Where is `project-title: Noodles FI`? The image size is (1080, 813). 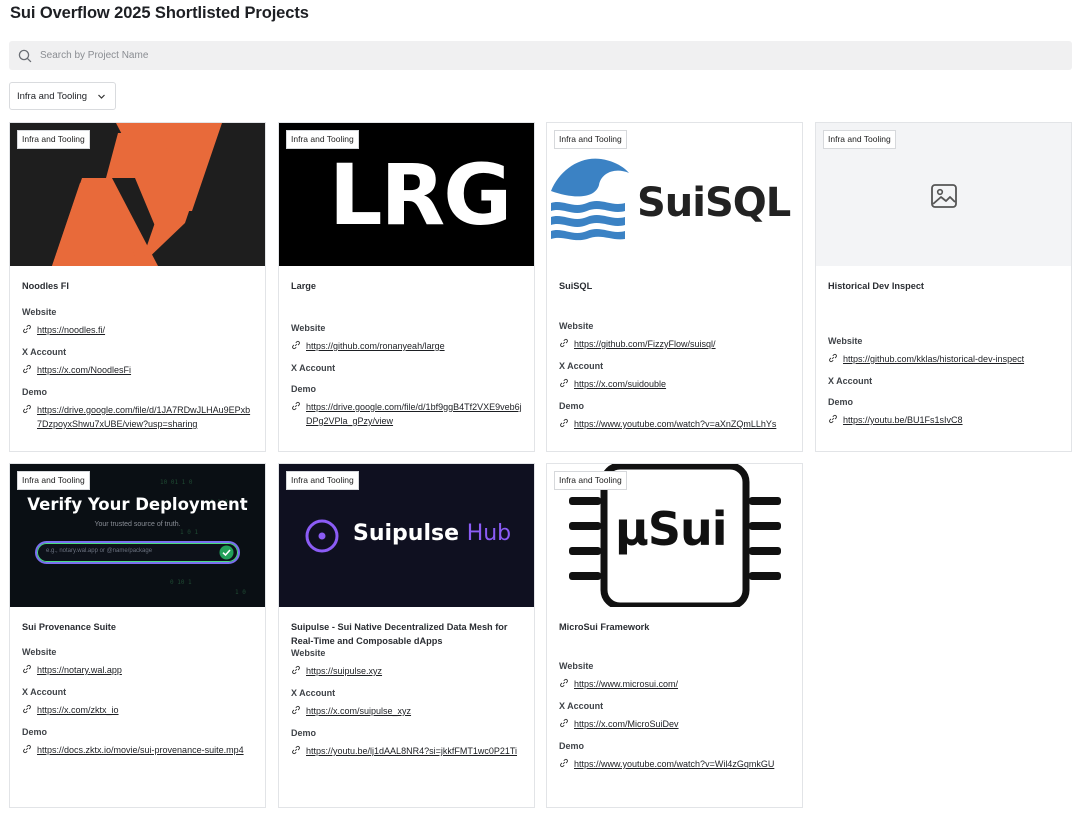 project-title: Noodles FI is located at coordinates (45, 286).